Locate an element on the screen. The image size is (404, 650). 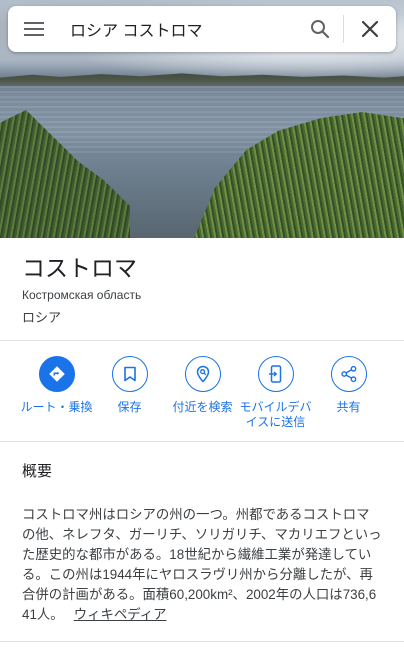
place-country: ロシア is located at coordinates (42, 317).